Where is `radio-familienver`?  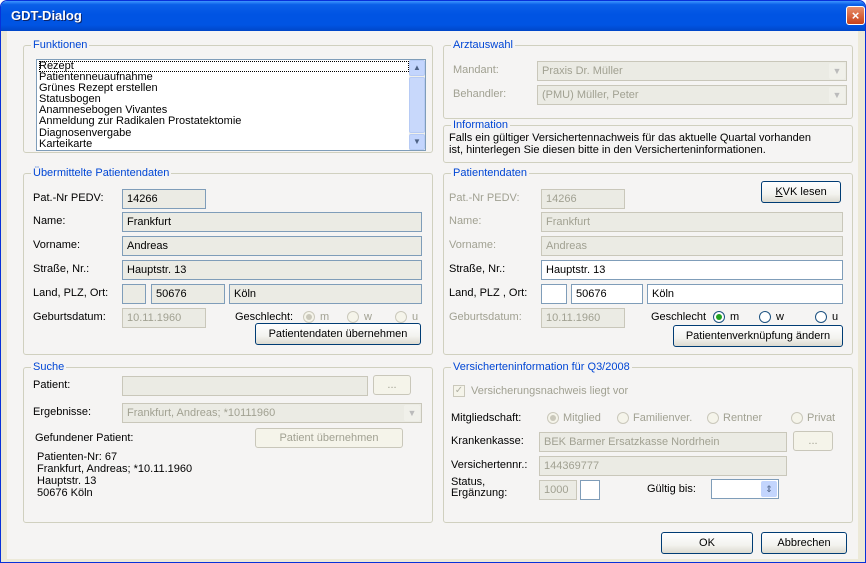
radio-familienver is located at coordinates (623, 418).